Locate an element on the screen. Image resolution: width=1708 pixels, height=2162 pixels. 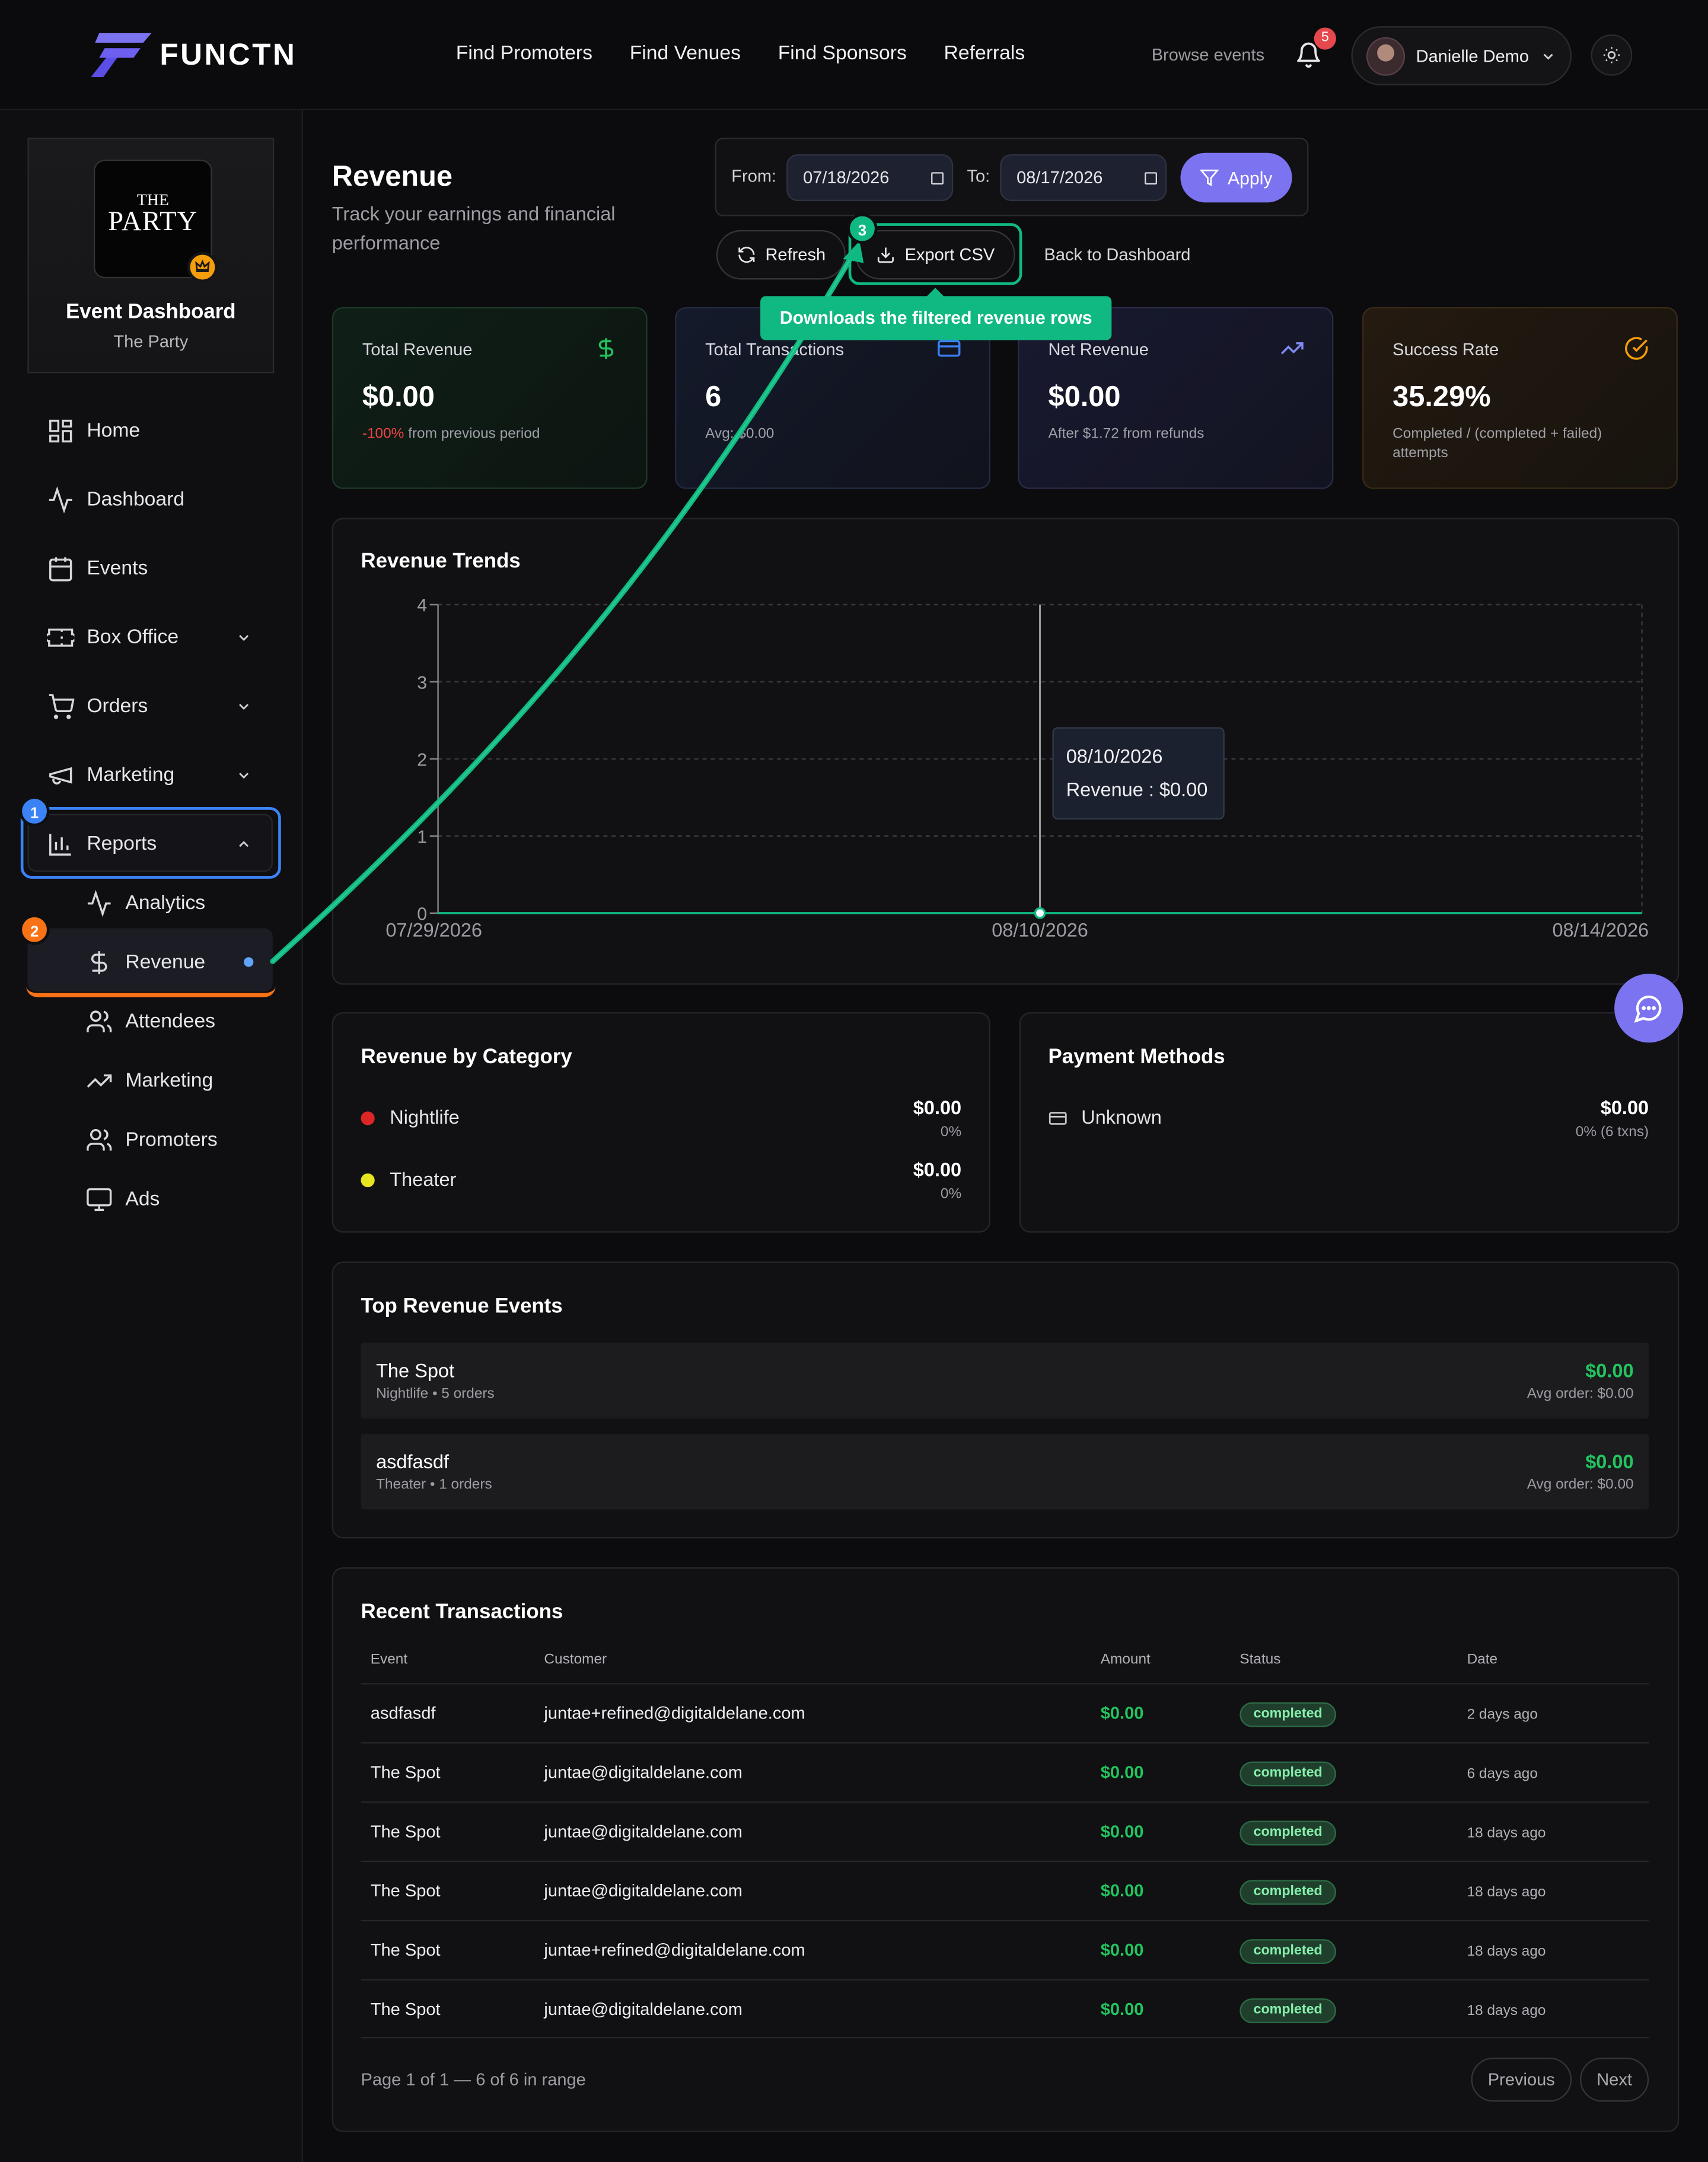
x-tick-label: 08/10/2026 is located at coordinates (1040, 929).